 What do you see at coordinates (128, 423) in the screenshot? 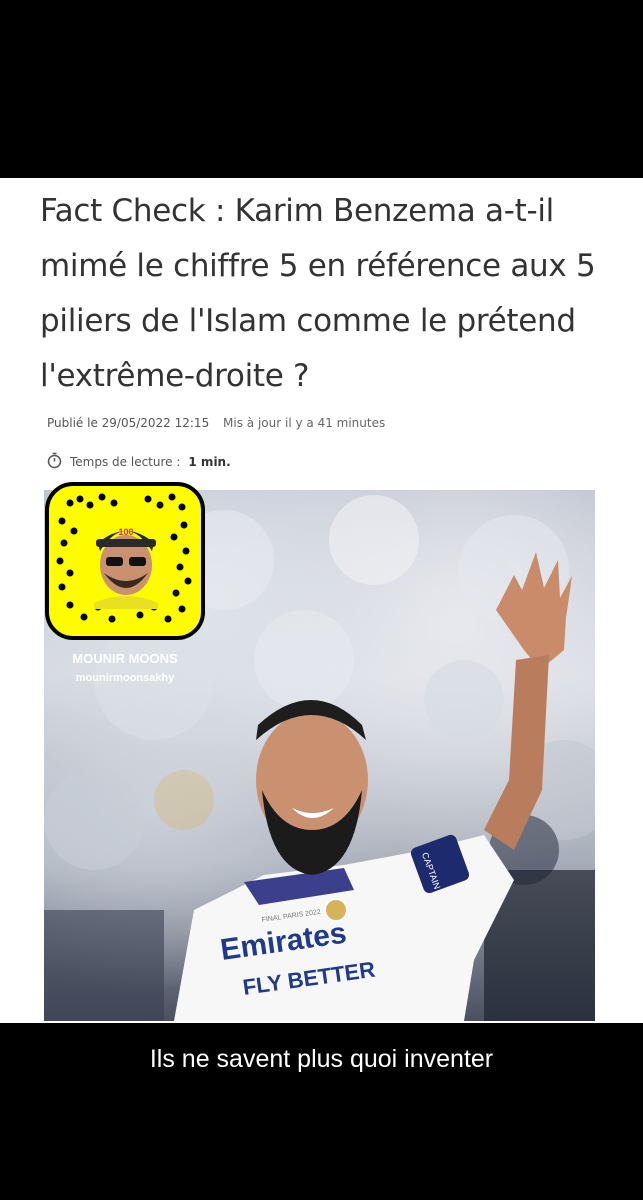
I see `published-date: Publié le 29/05/2022 12:15` at bounding box center [128, 423].